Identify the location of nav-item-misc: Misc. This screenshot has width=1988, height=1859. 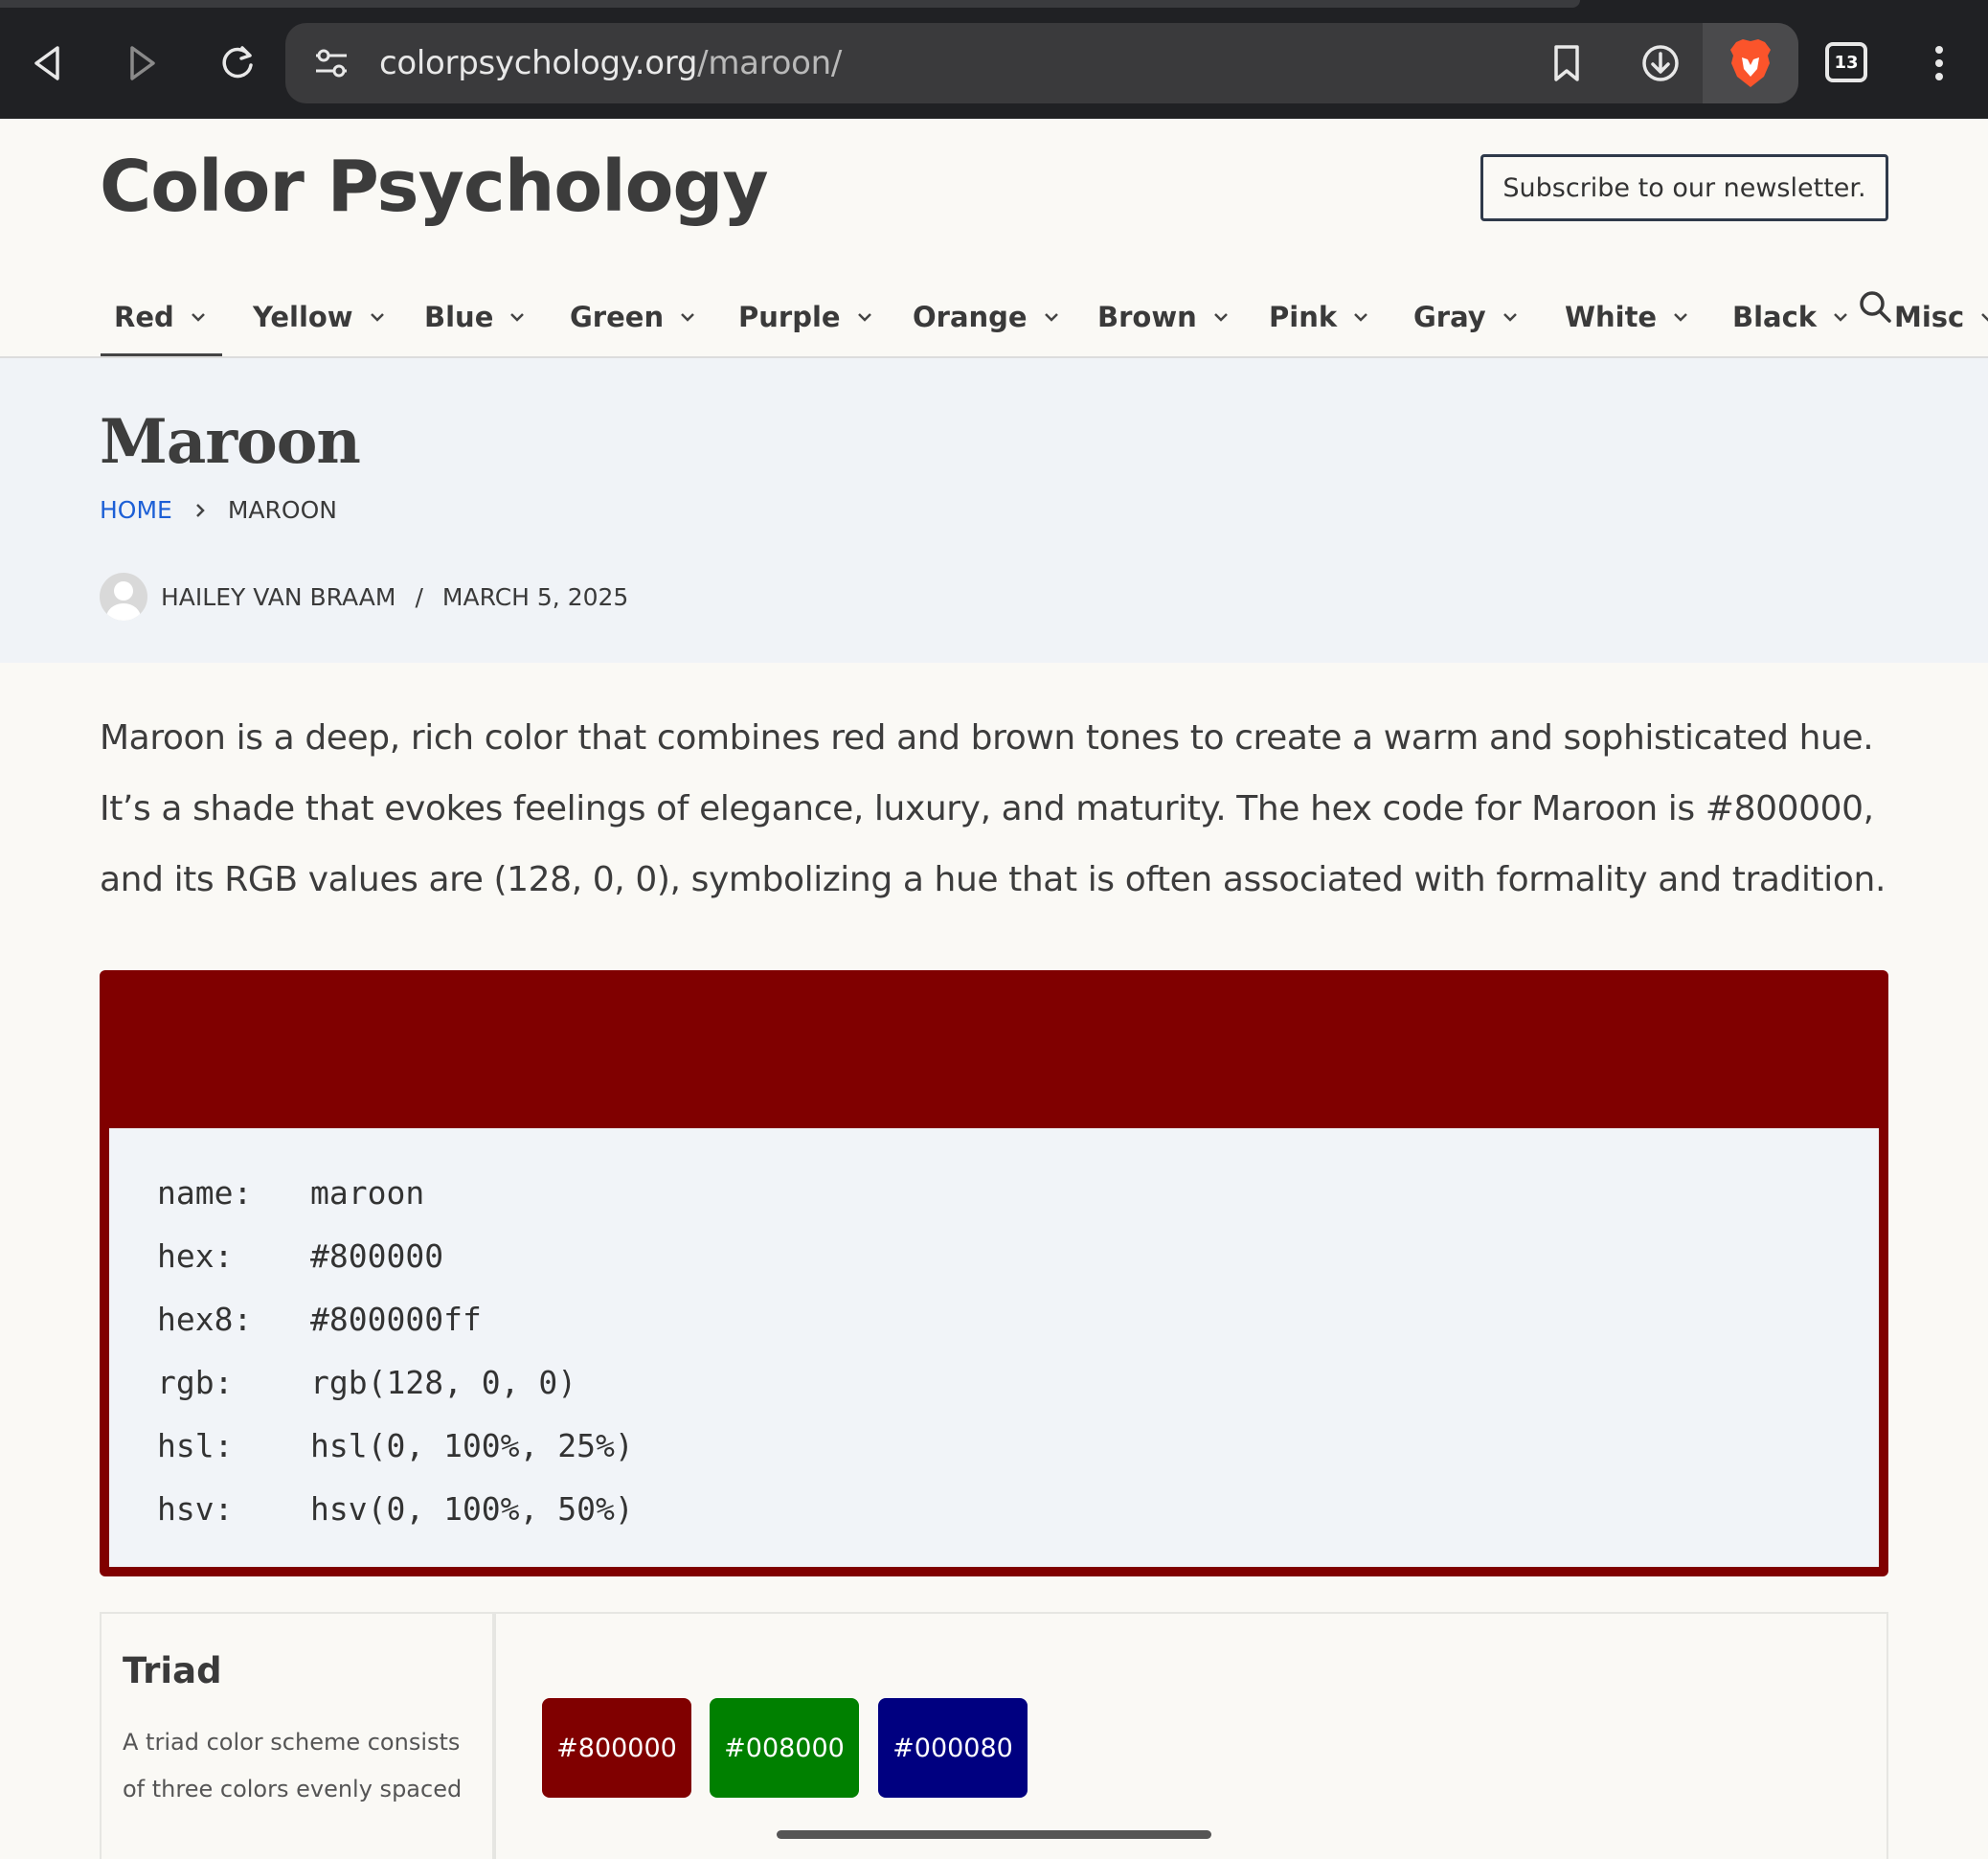
(1941, 317).